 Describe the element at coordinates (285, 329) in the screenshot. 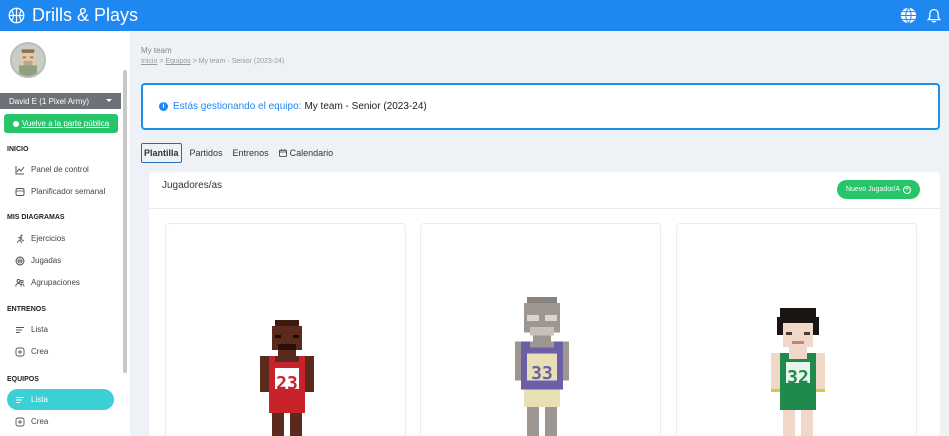

I see `player-card: 23` at that location.